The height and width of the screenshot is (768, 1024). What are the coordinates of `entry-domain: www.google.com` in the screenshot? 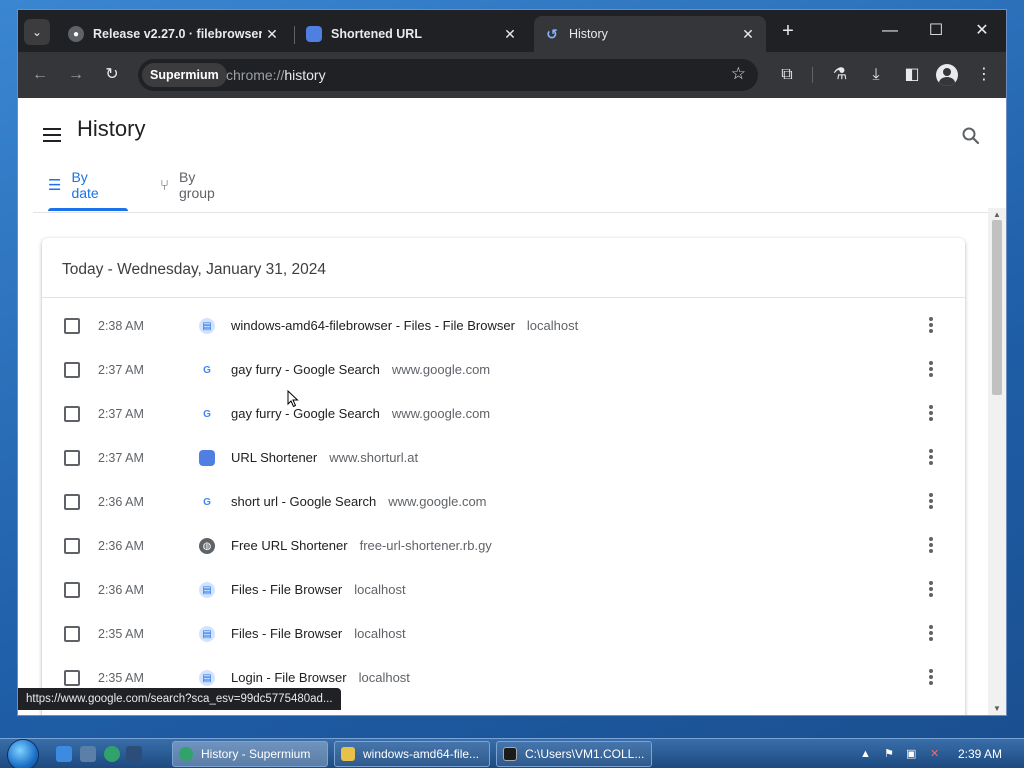 It's located at (441, 369).